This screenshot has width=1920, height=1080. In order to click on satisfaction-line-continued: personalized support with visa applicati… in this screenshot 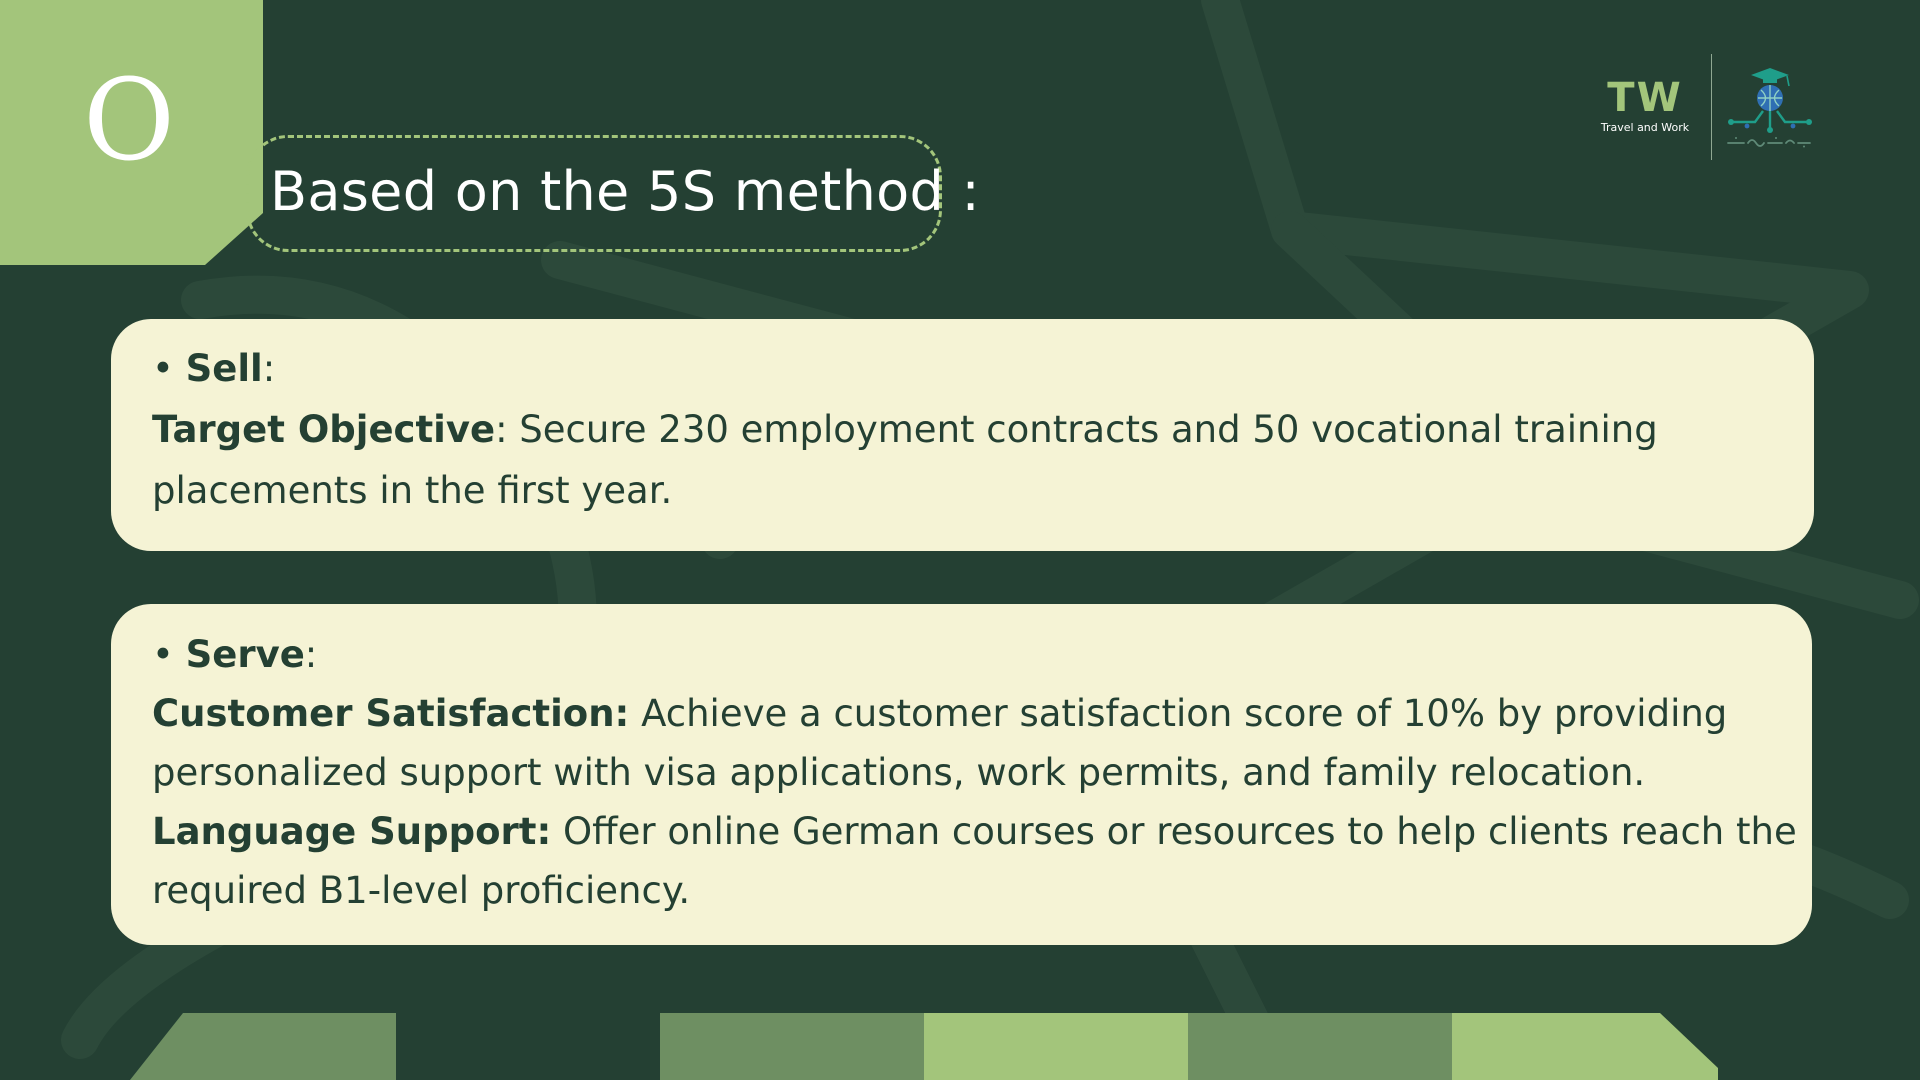, I will do `click(982, 772)`.